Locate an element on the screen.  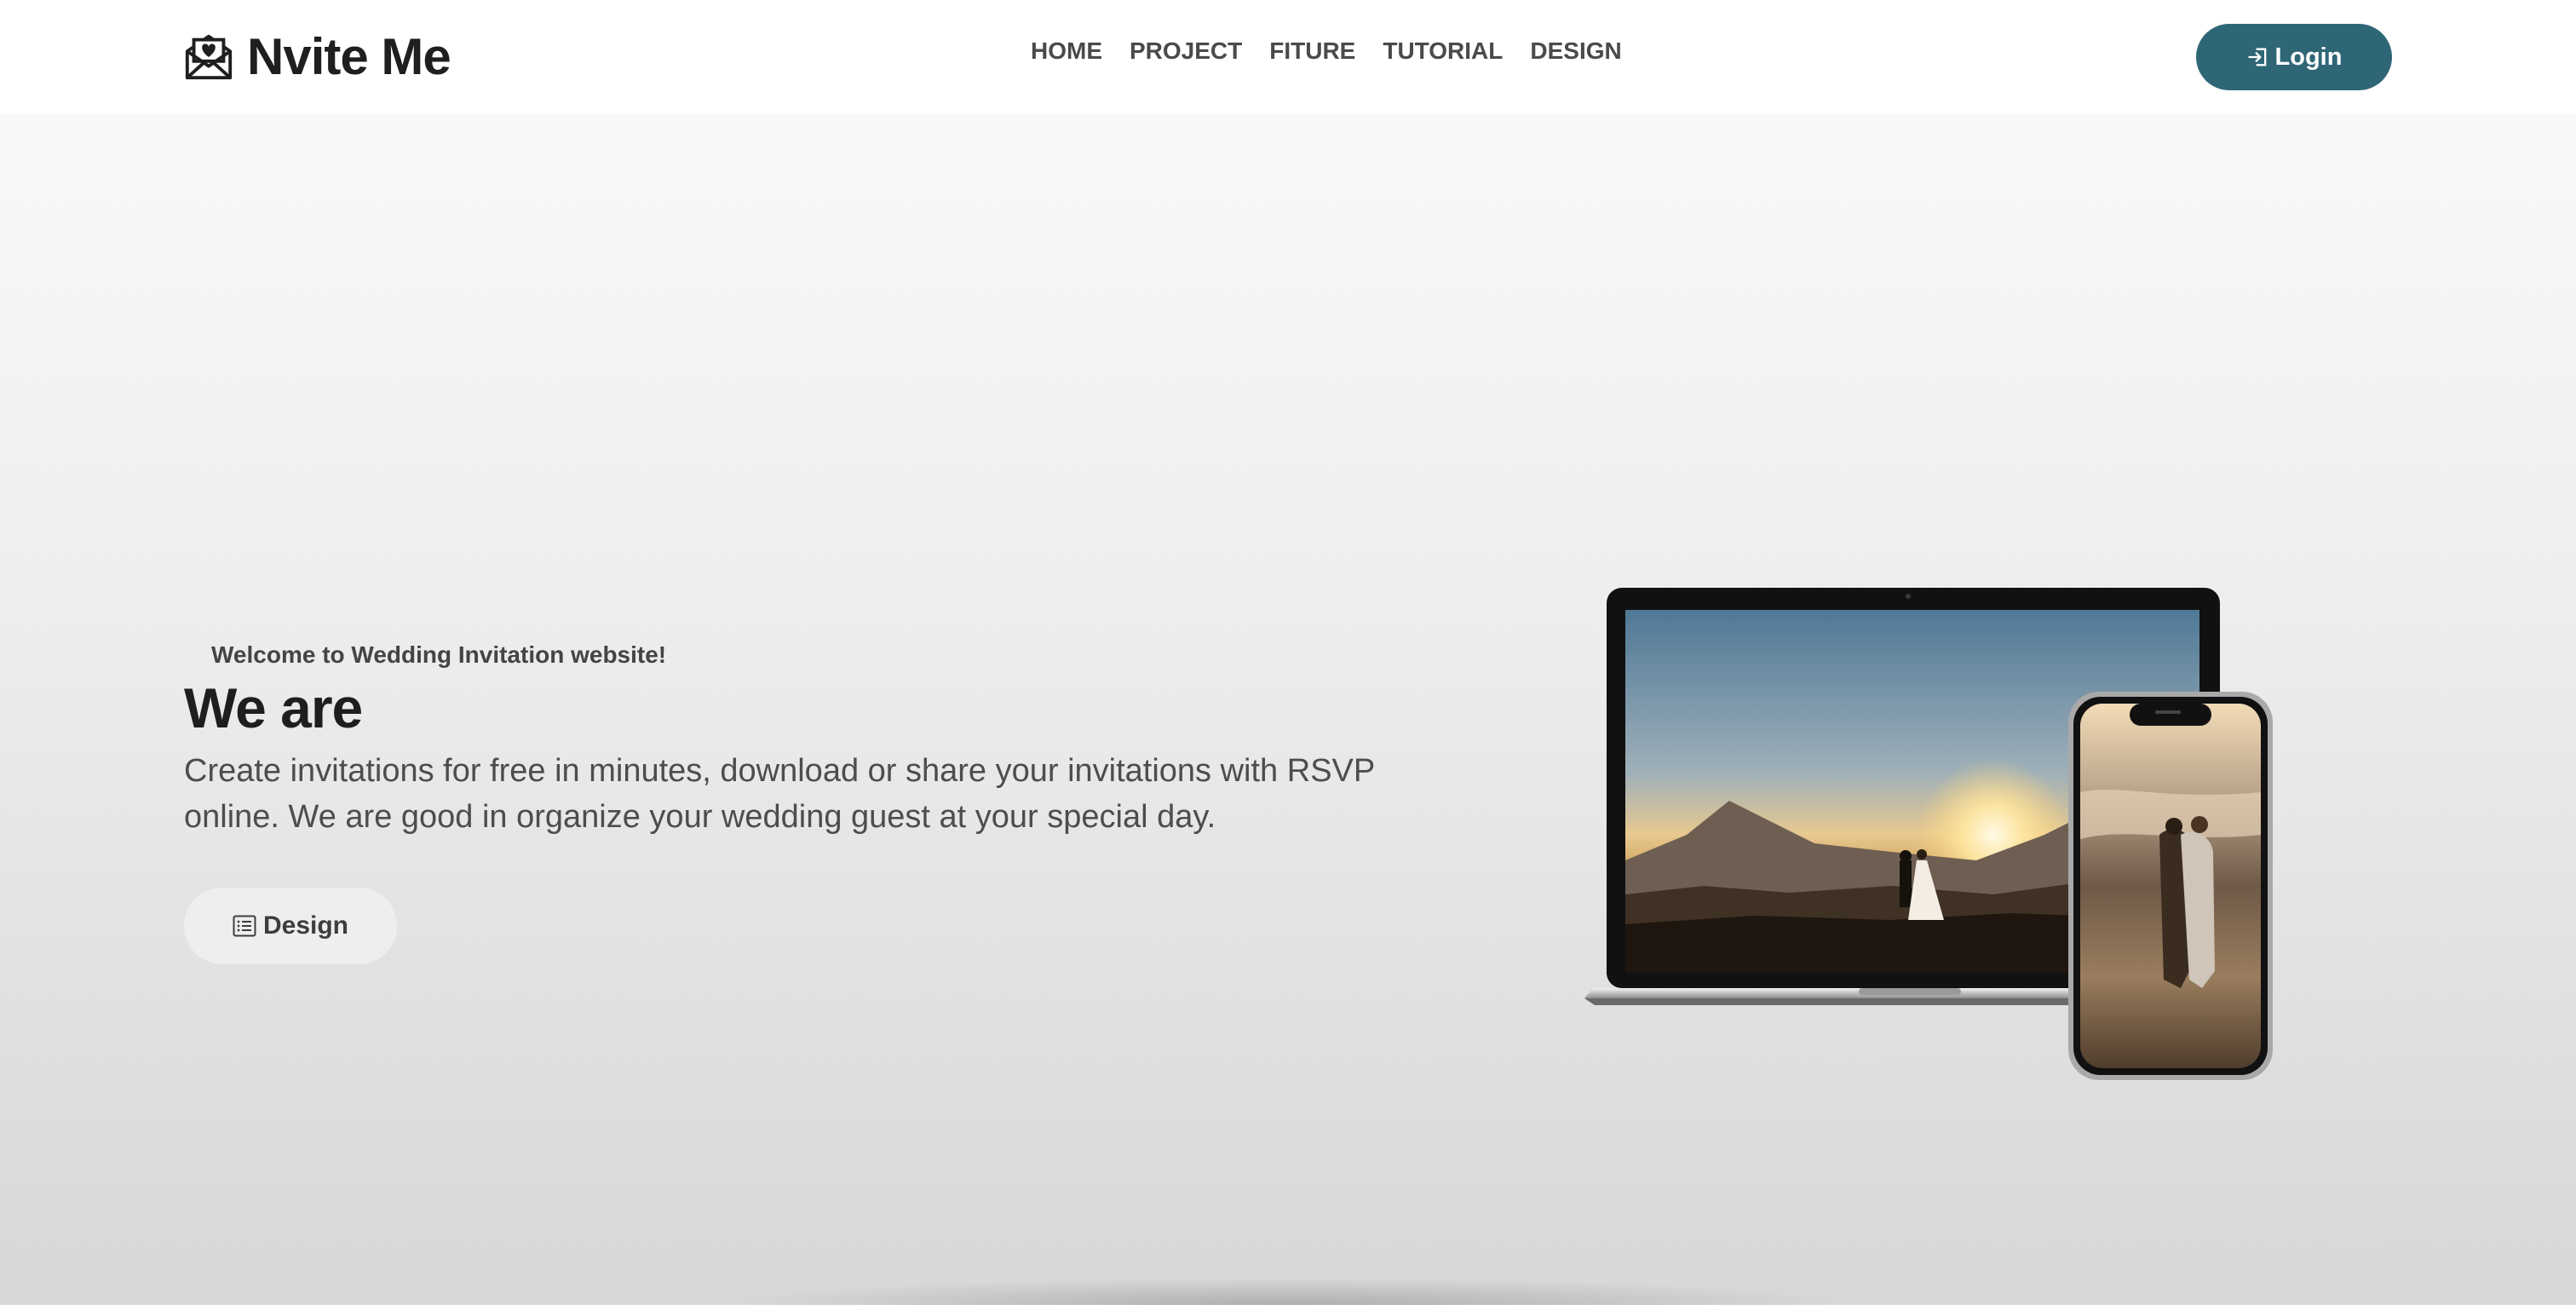
hero-headline: We are is located at coordinates (273, 707).